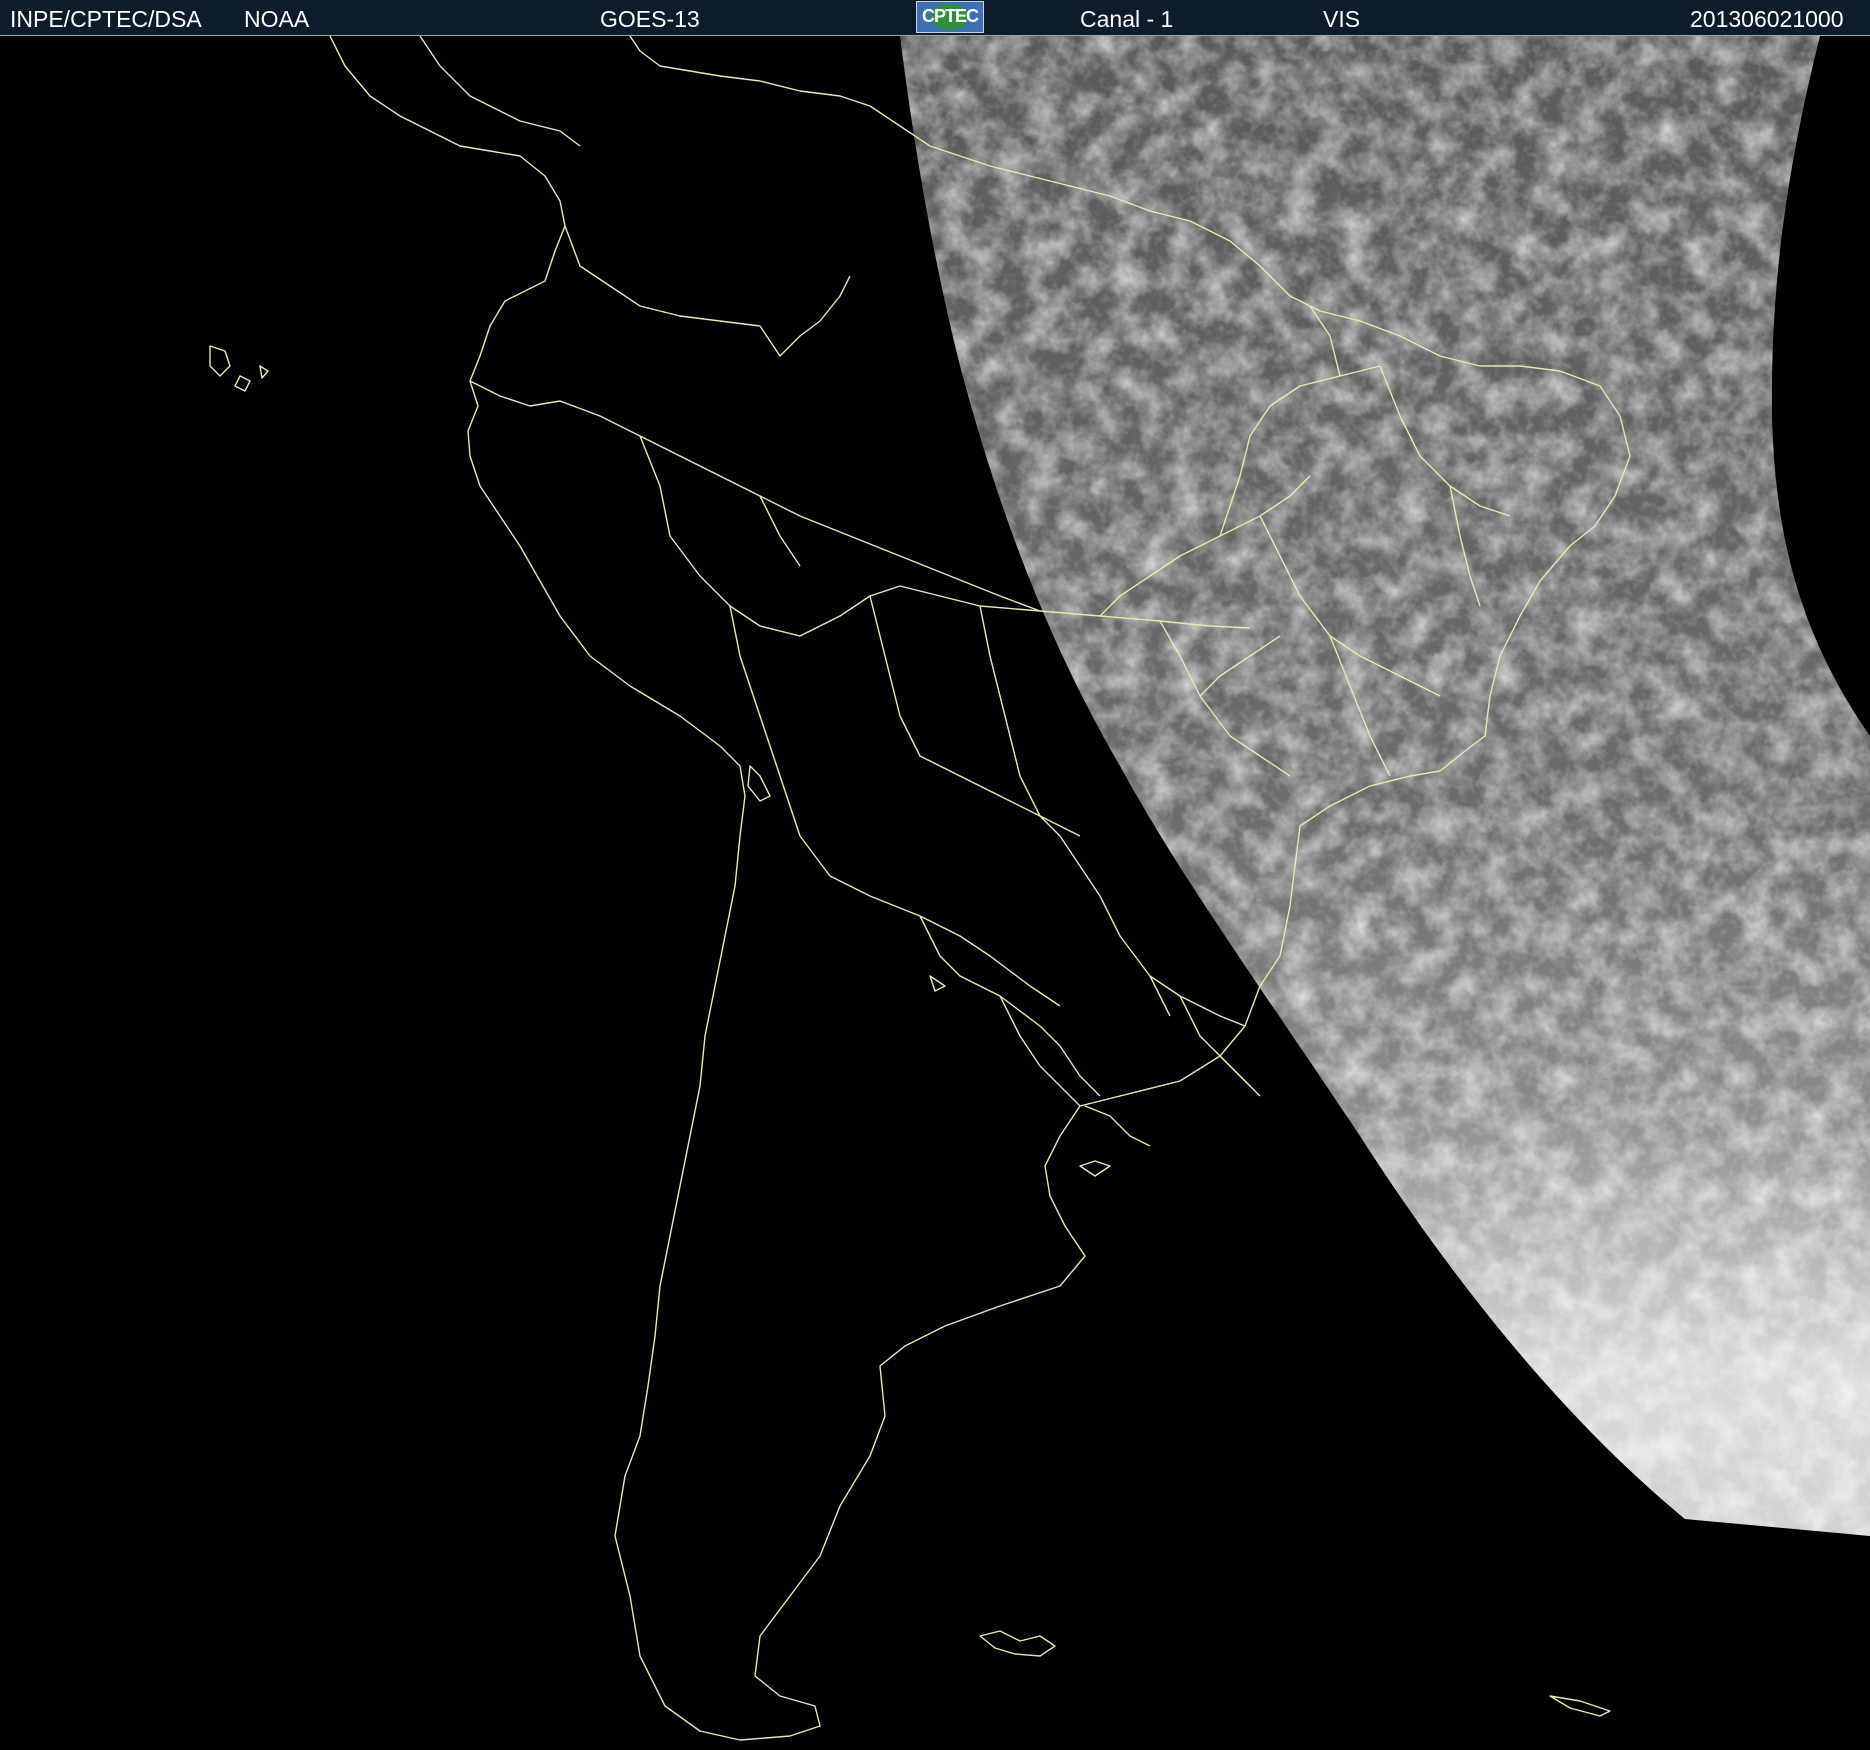 The image size is (1870, 1750). I want to click on agency-label: NOAA, so click(277, 19).